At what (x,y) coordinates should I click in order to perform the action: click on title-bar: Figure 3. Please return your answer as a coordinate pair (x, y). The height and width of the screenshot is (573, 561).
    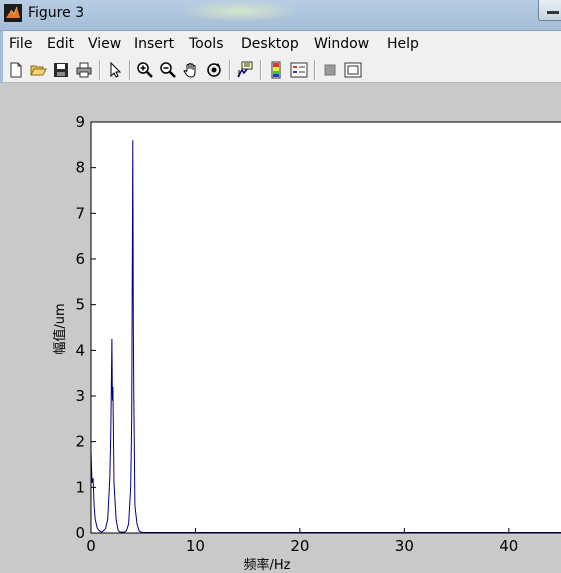
    Looking at the image, I should click on (280, 15).